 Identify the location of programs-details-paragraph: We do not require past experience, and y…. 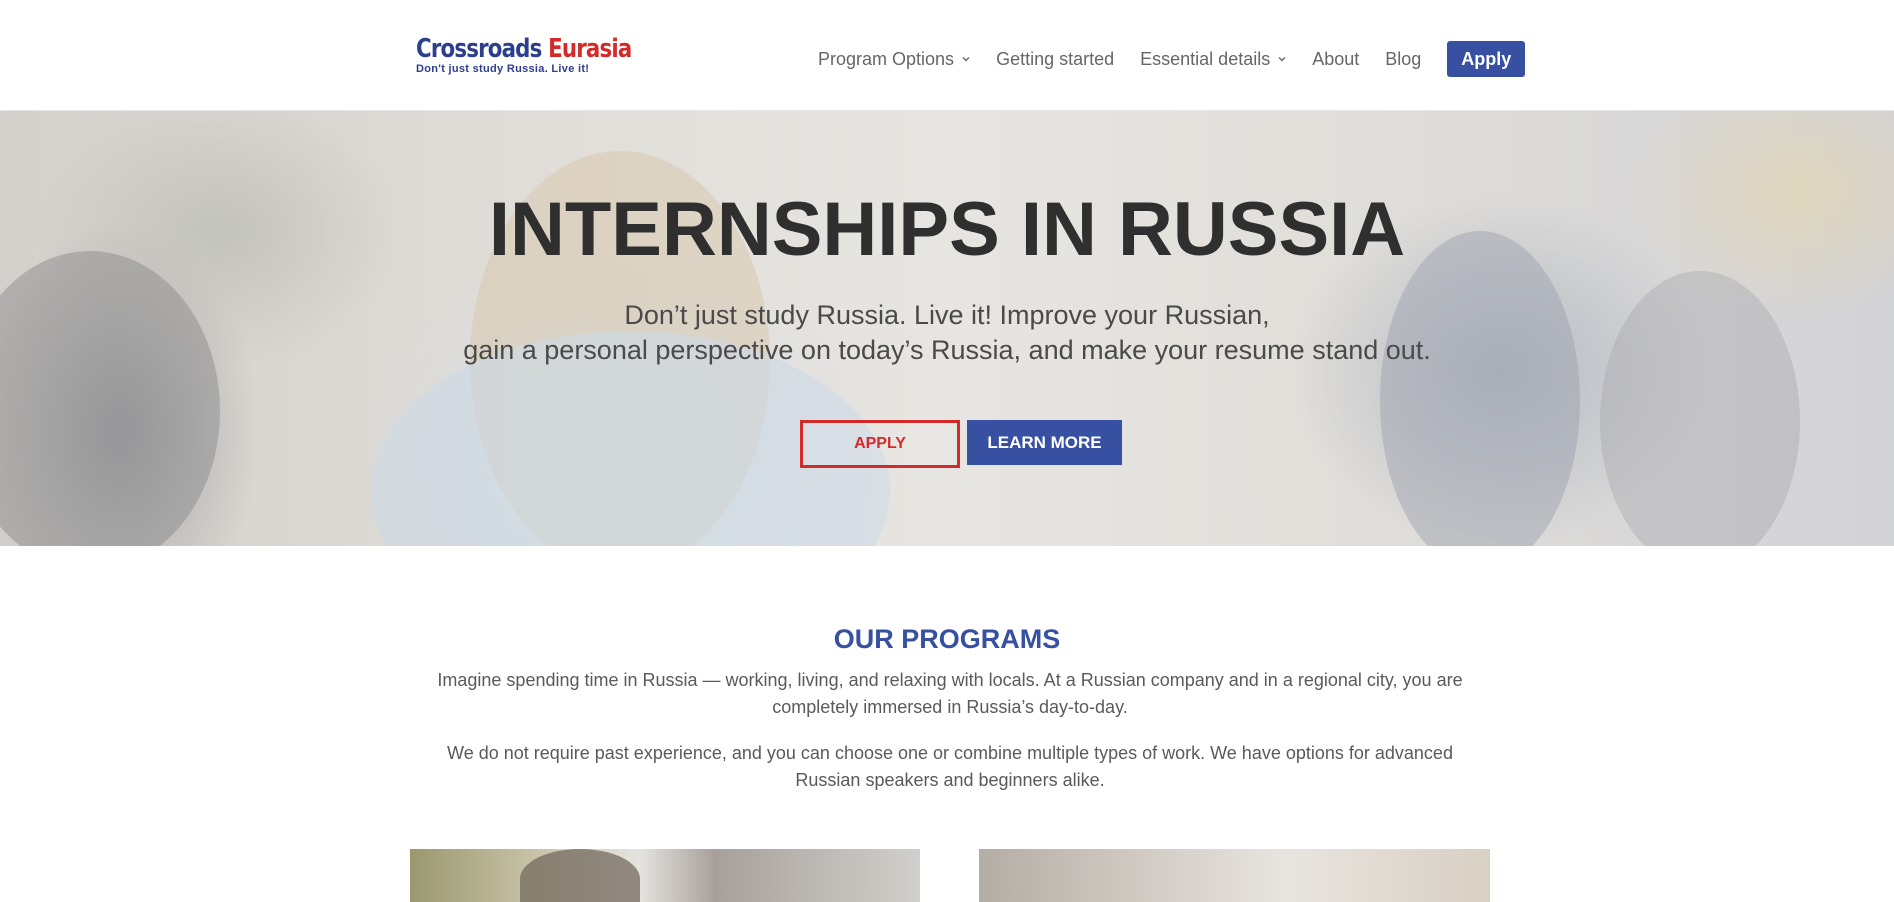
(950, 766).